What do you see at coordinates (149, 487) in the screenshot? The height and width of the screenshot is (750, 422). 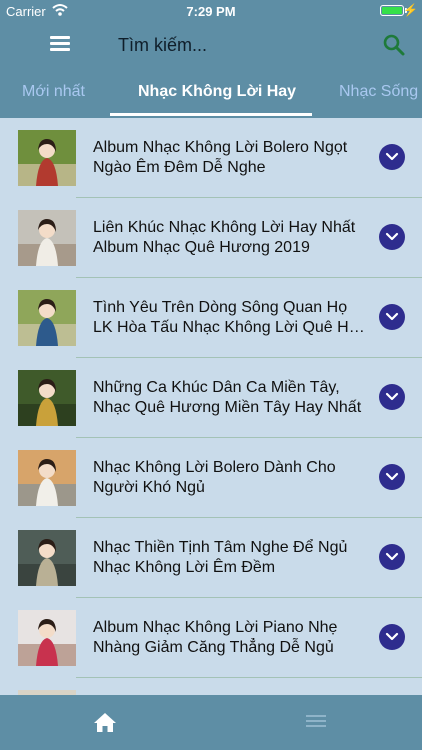 I see `song-title-line-2: Người Khó Ngủ` at bounding box center [149, 487].